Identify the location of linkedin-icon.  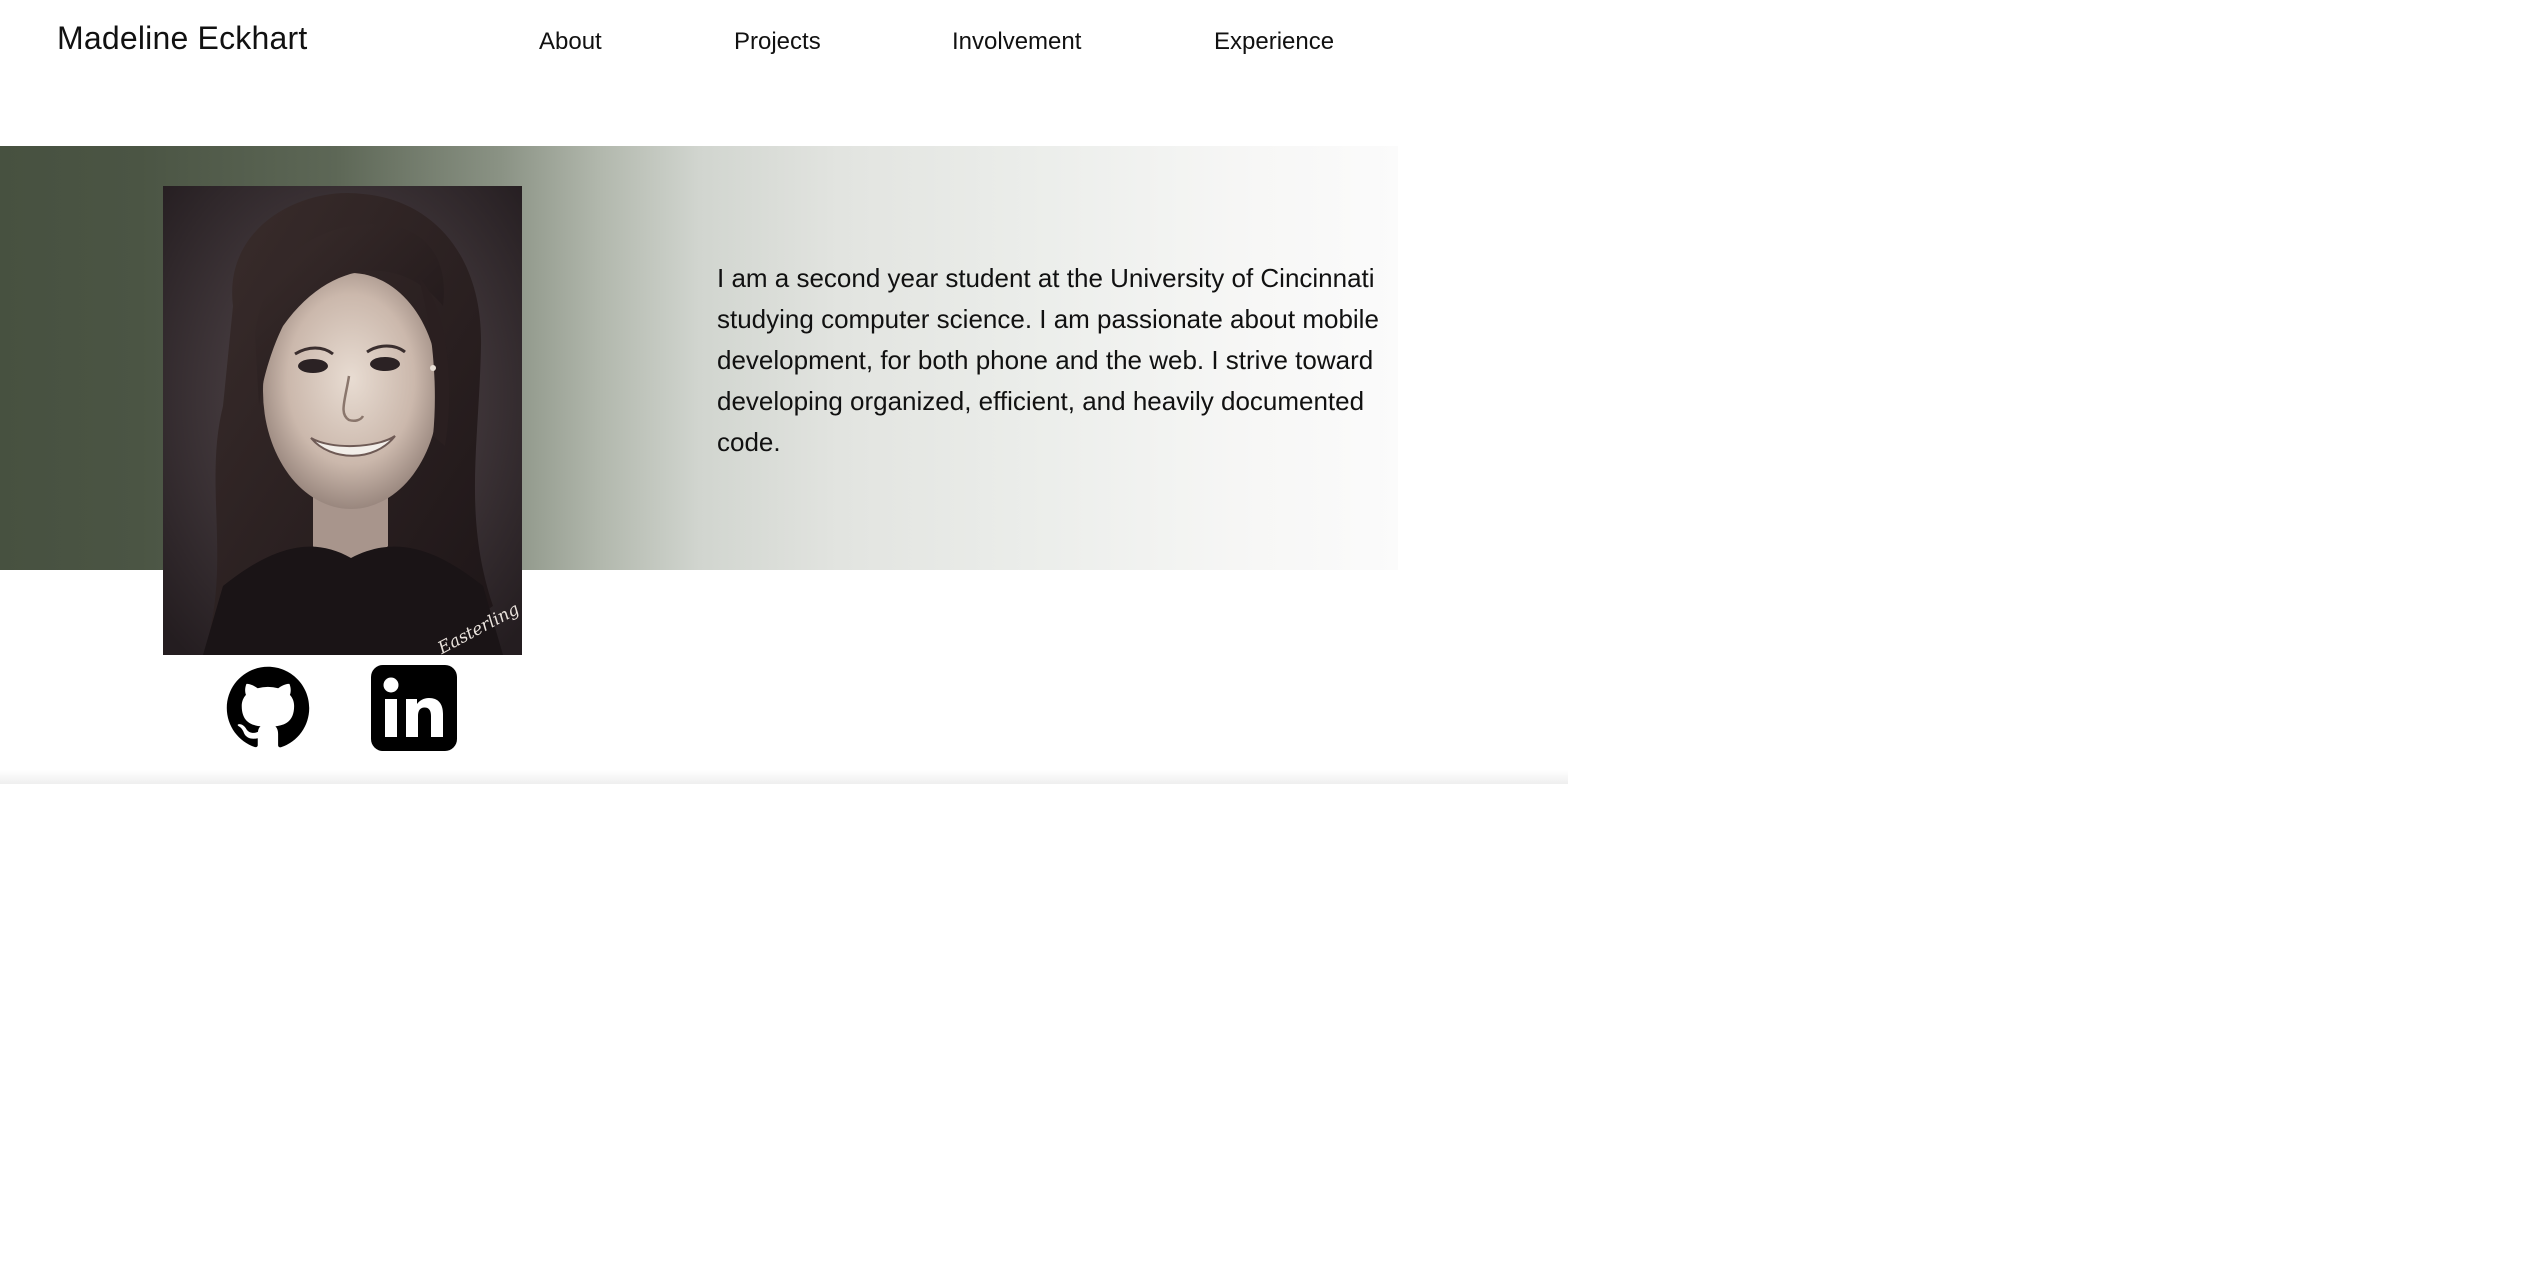
(414, 708).